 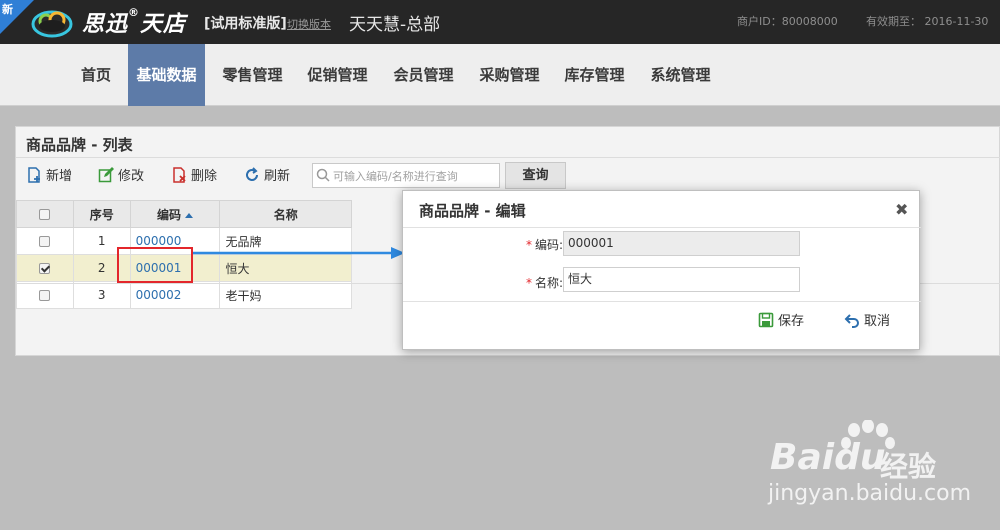 What do you see at coordinates (169, 214) in the screenshot?
I see `code-header-label: 编码` at bounding box center [169, 214].